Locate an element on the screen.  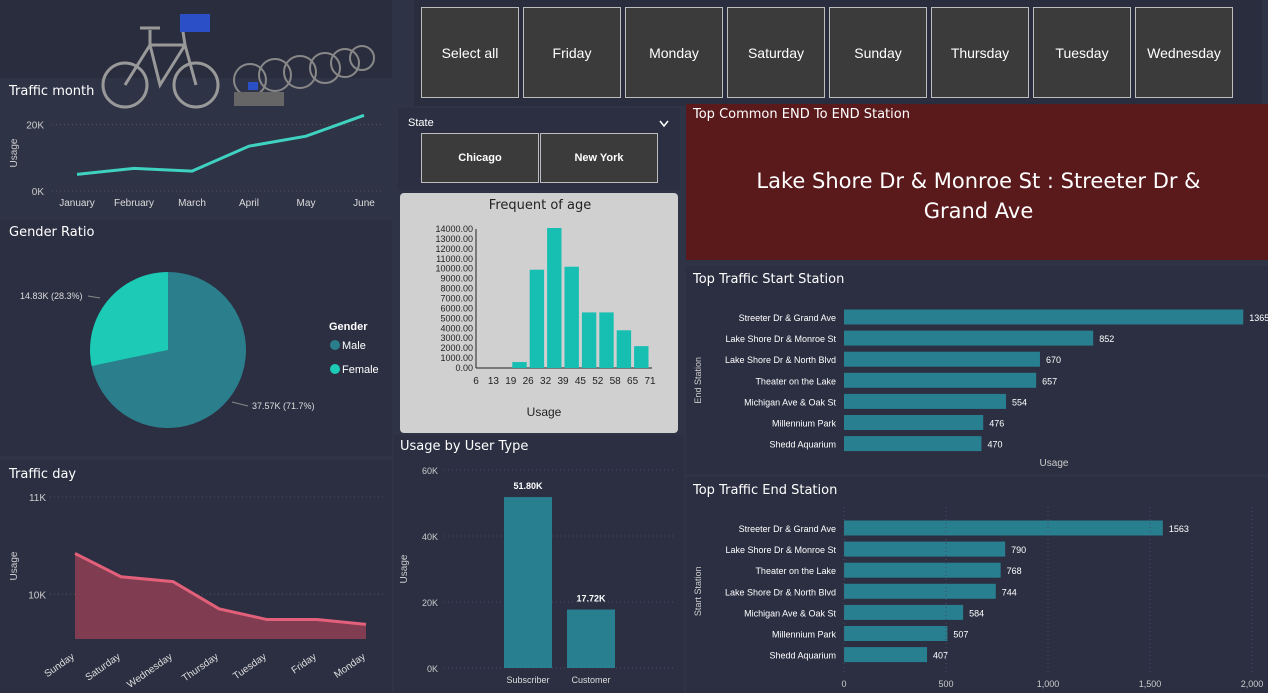
category-label: Shedd Aquarium is located at coordinates (802, 445).